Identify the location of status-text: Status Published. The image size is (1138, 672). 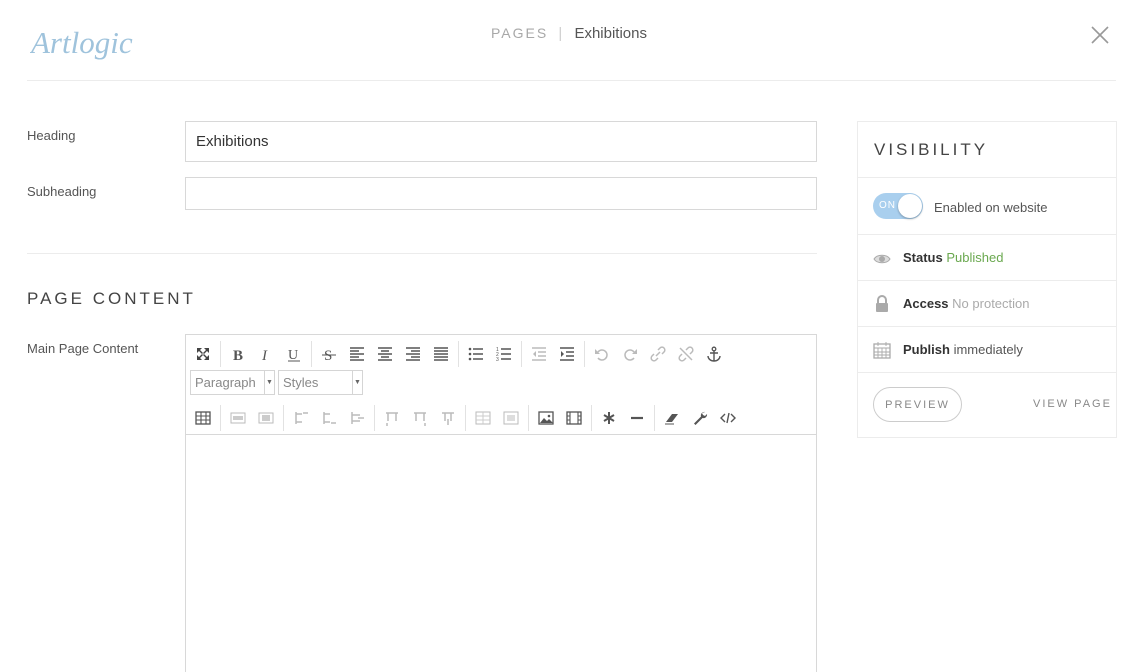
(953, 257).